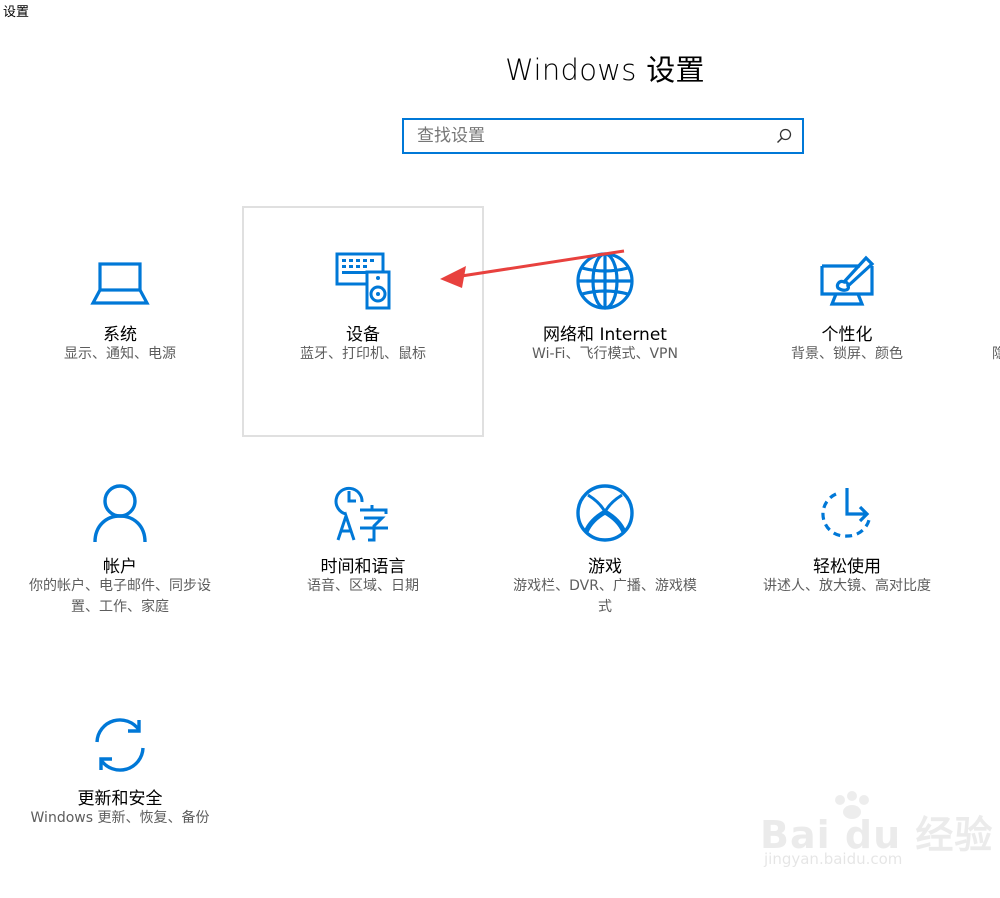  Describe the element at coordinates (120, 780) in the screenshot. I see `tile-update-security: 更新和安全 Windows 更新、恢复、备份` at that location.